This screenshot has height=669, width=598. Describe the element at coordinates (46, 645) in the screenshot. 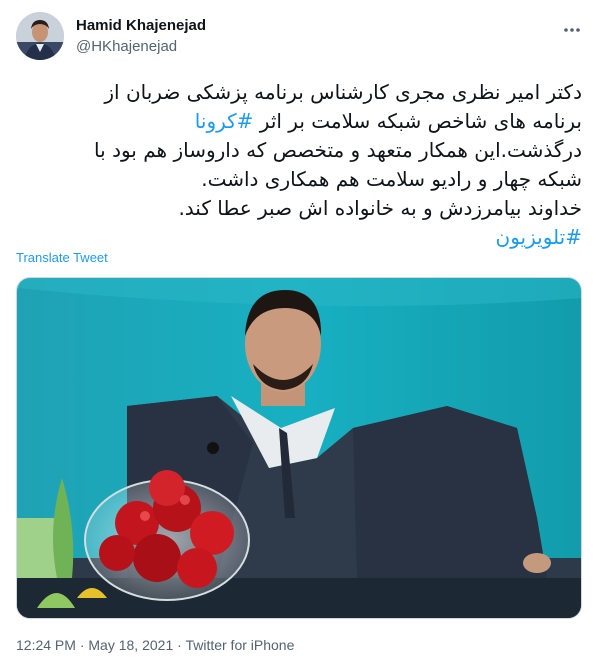

I see `tweet-time: 12:24 PM` at that location.